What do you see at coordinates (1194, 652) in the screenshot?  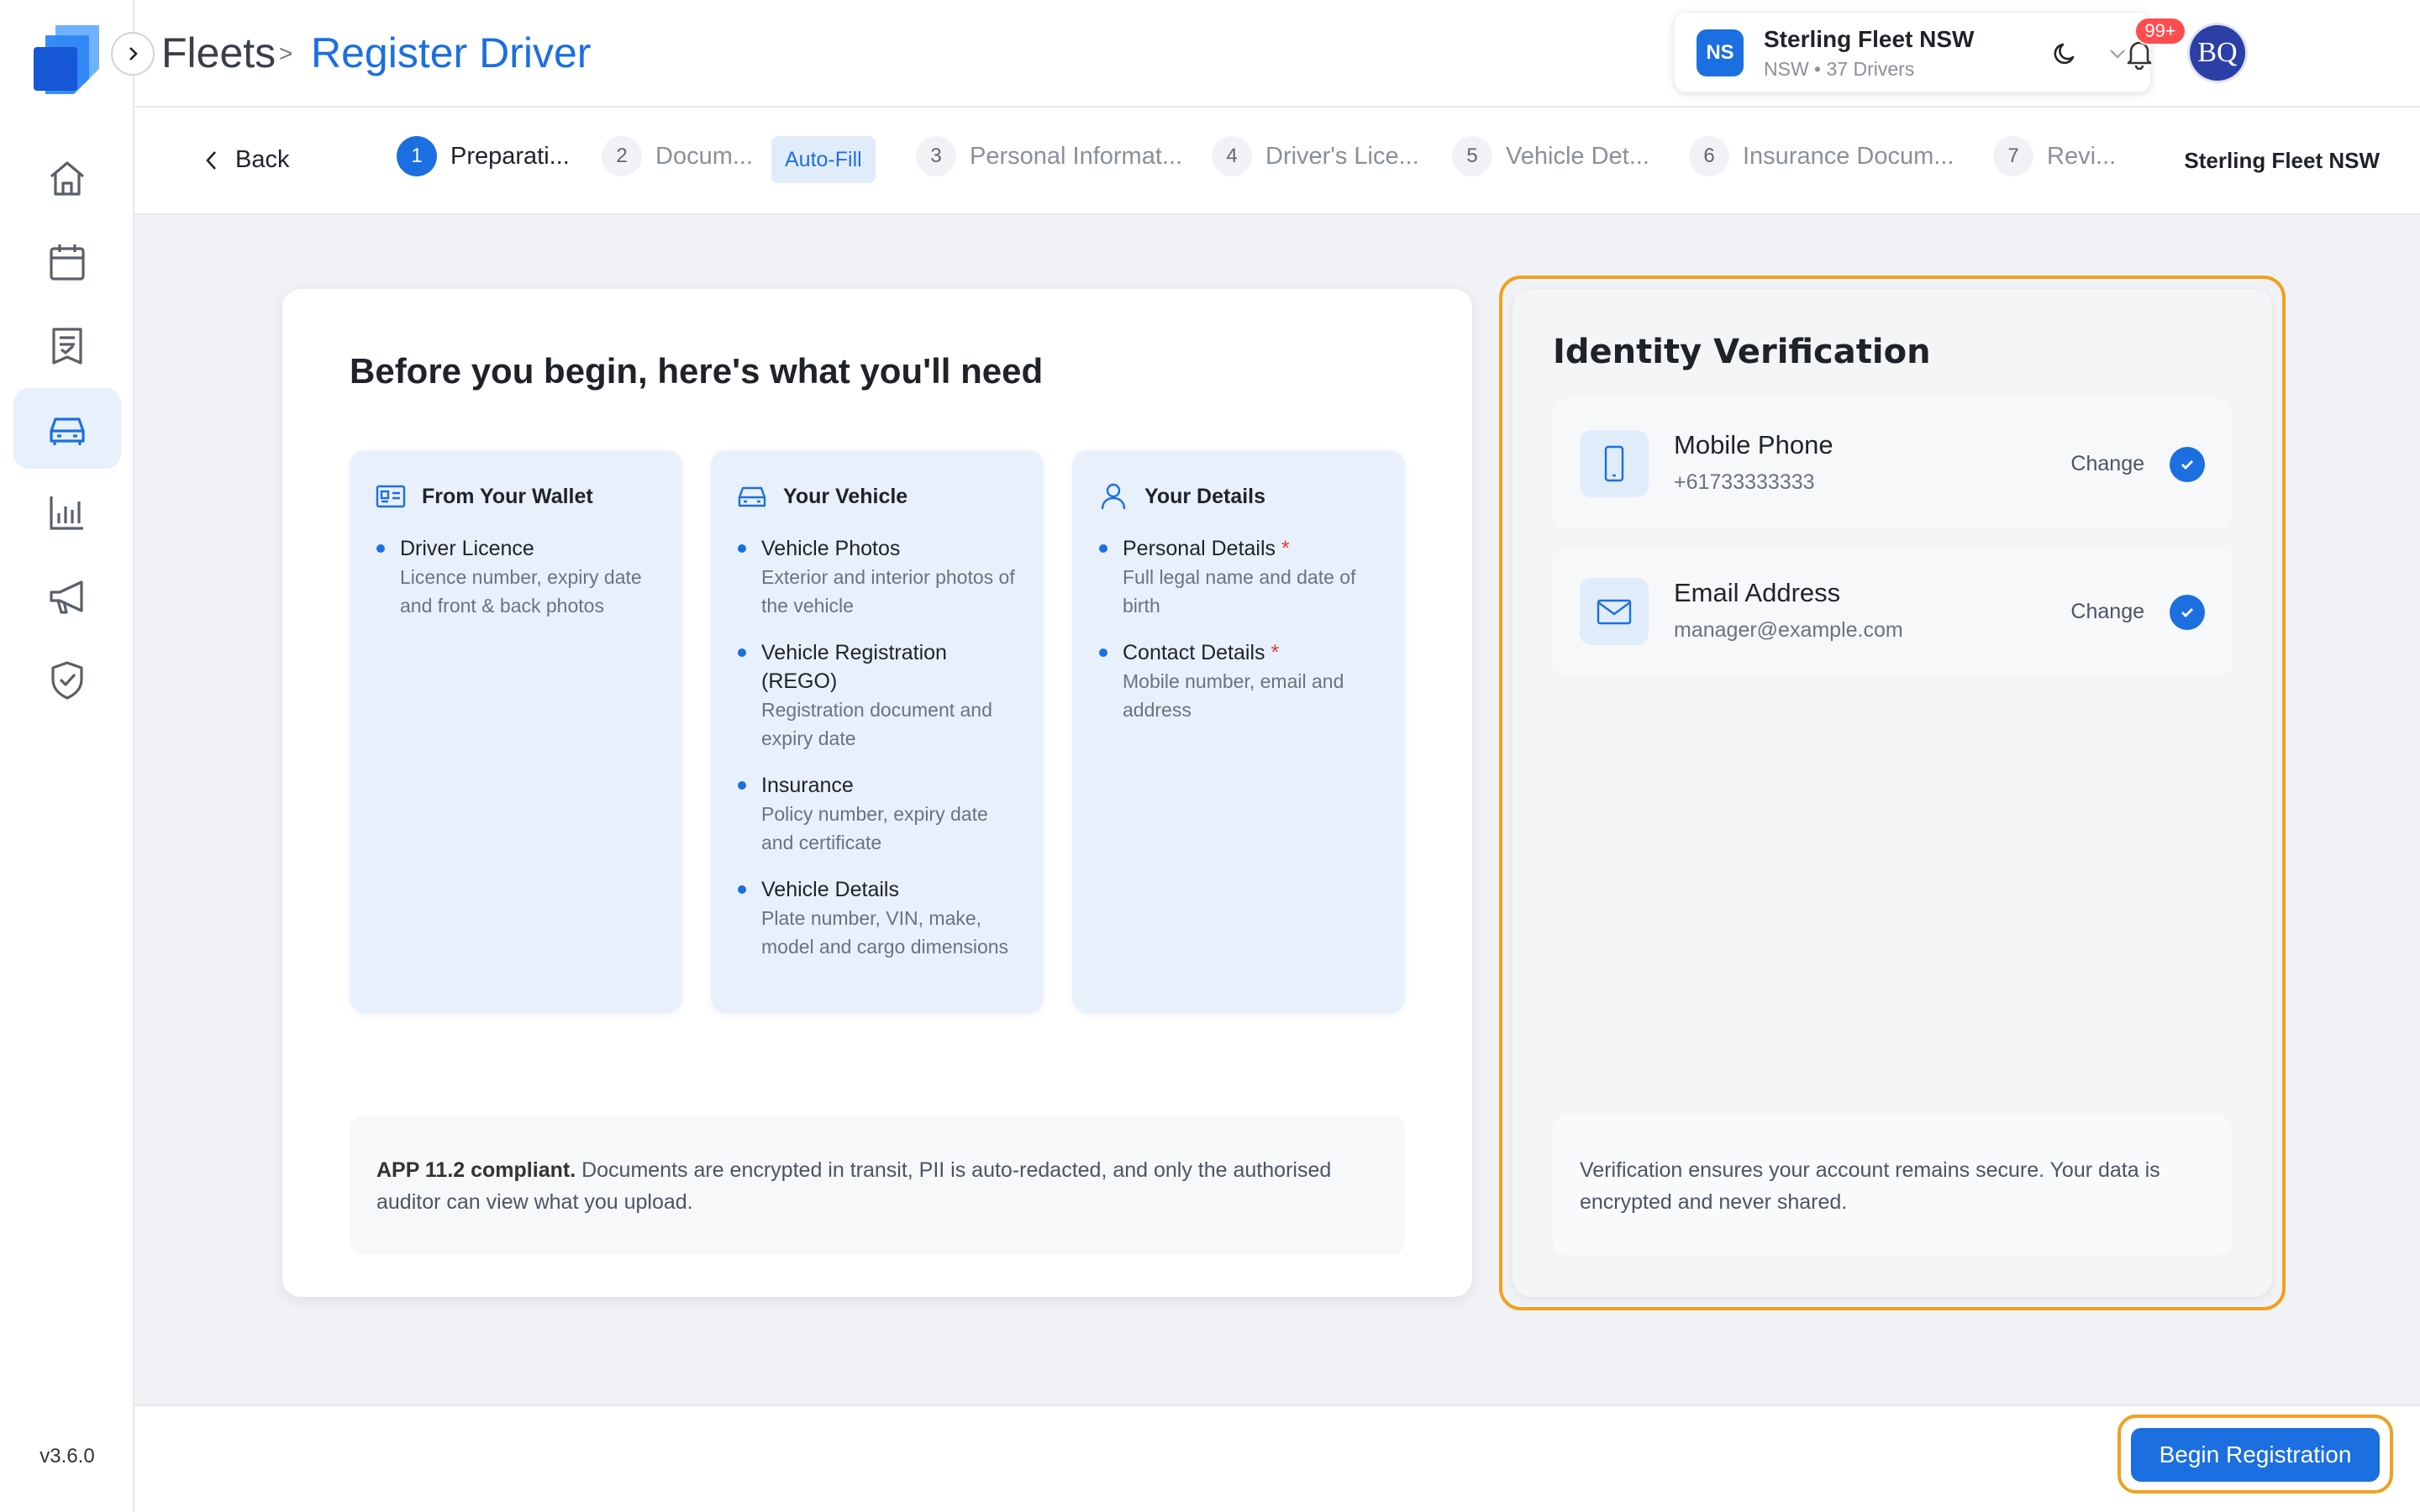 I see `item-title: Contact Details` at bounding box center [1194, 652].